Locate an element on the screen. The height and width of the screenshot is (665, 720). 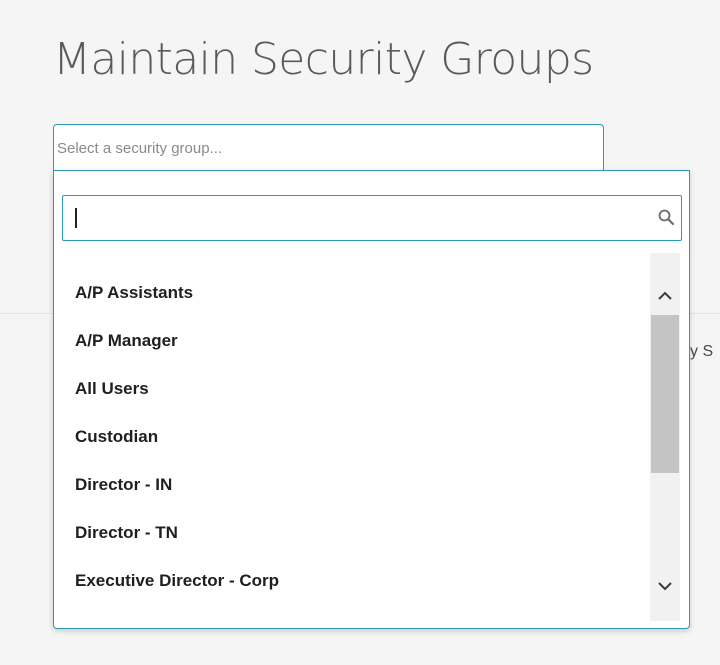
option-ap-manager: A/P Manager is located at coordinates (352, 341).